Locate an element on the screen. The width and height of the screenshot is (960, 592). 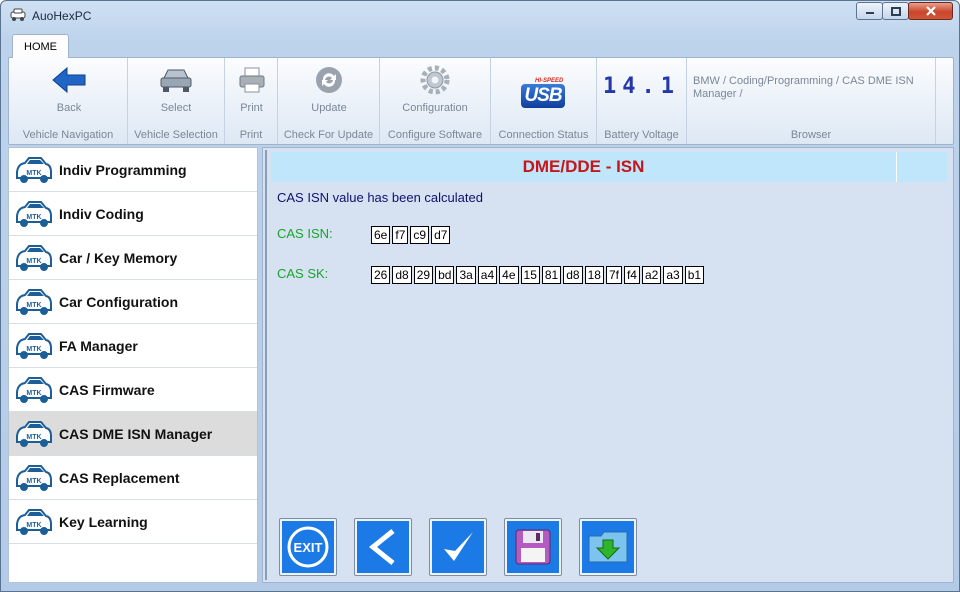
group-vehicle-navigation: Back Vehicle Navigation is located at coordinates (68, 101).